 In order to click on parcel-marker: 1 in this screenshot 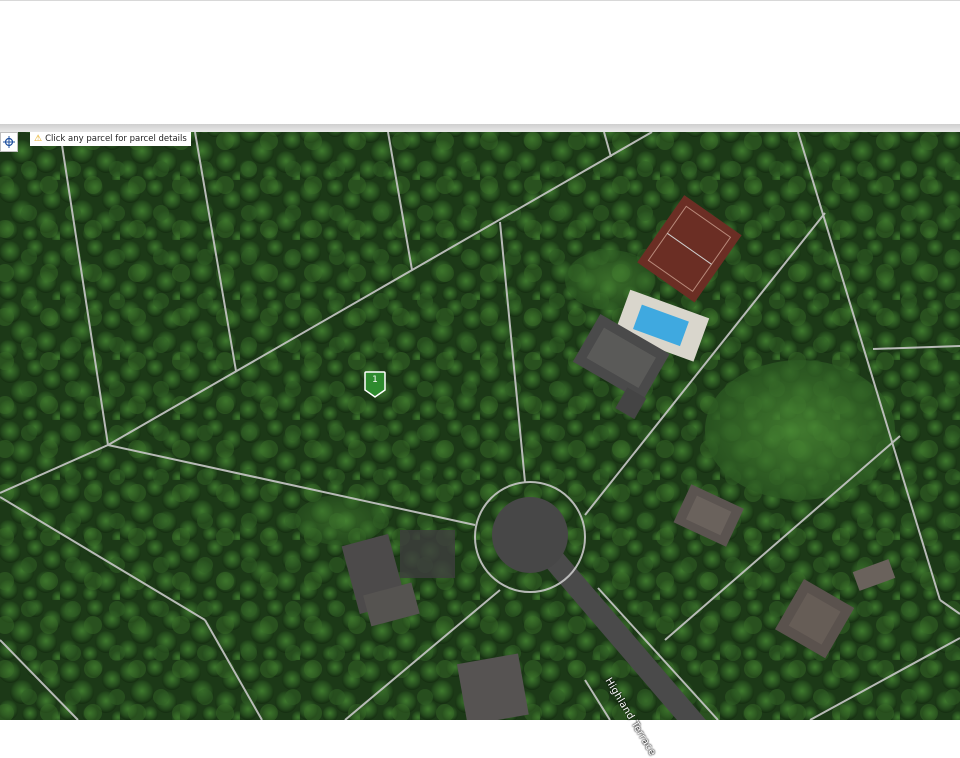, I will do `click(375, 384)`.